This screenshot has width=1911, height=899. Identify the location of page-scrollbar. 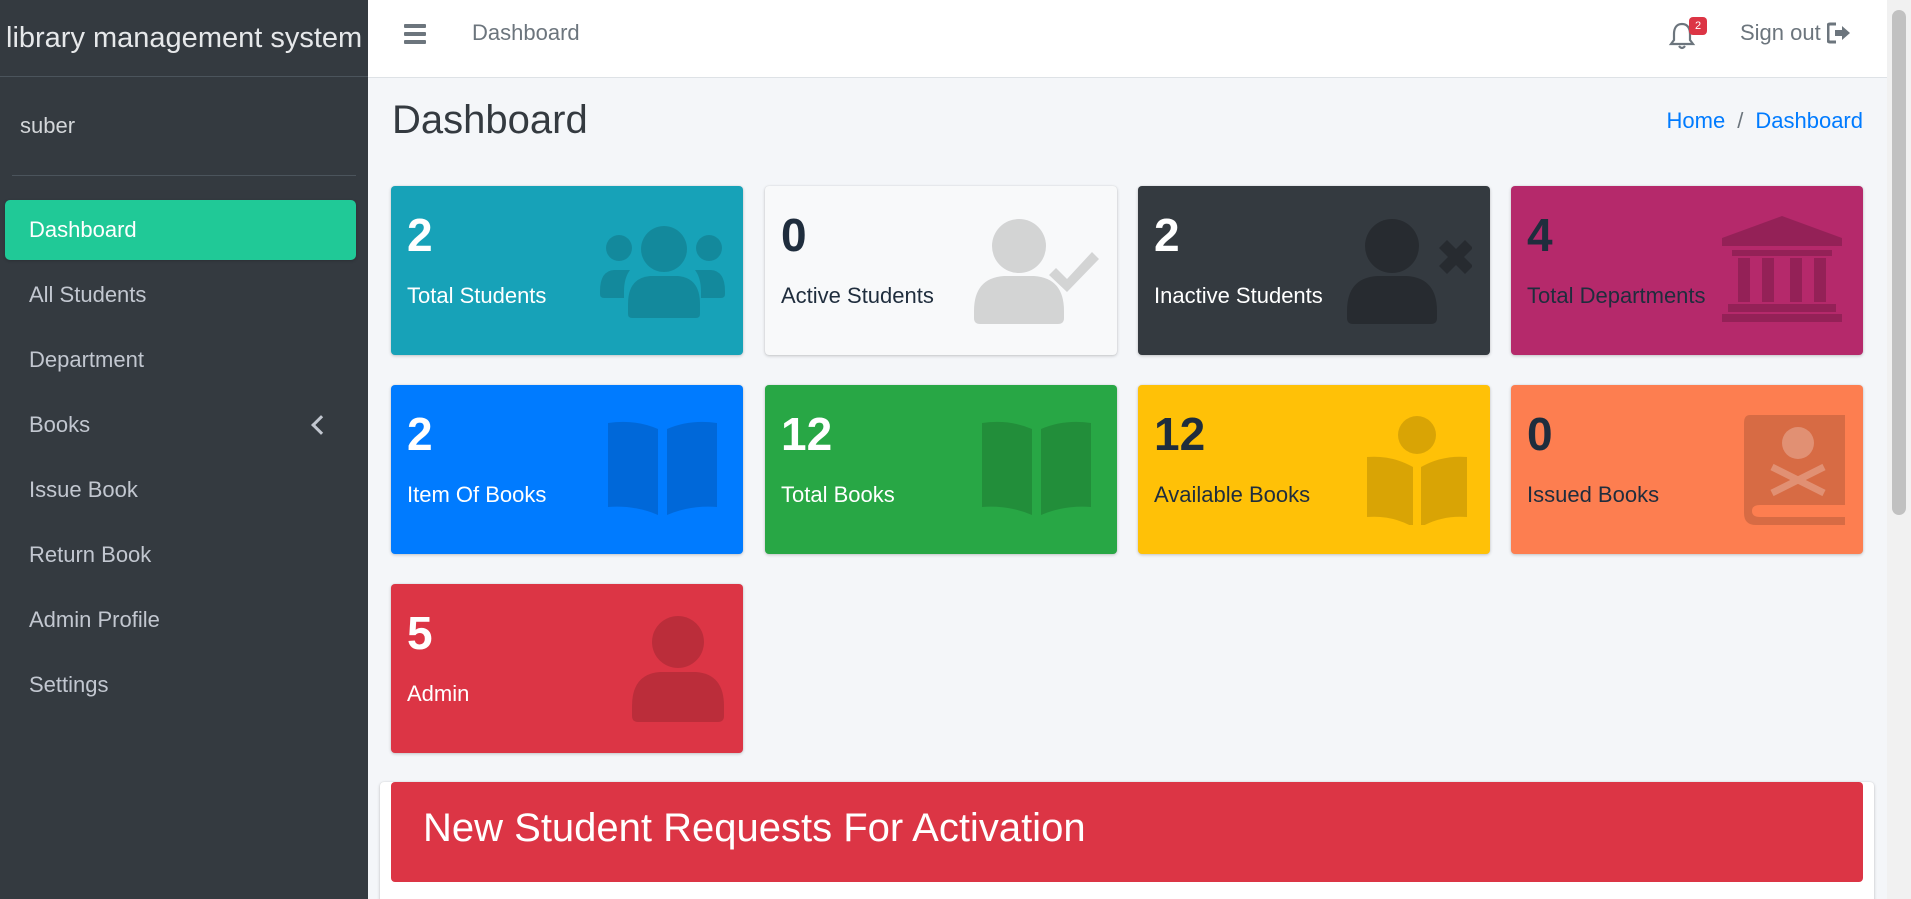
(1899, 449).